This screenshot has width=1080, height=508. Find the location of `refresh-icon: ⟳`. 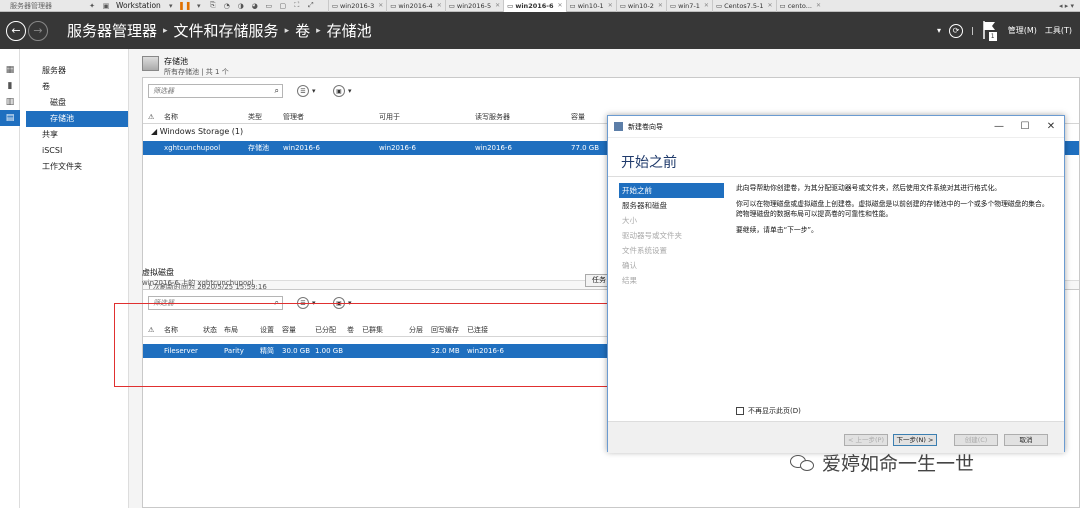

refresh-icon: ⟳ is located at coordinates (956, 30).